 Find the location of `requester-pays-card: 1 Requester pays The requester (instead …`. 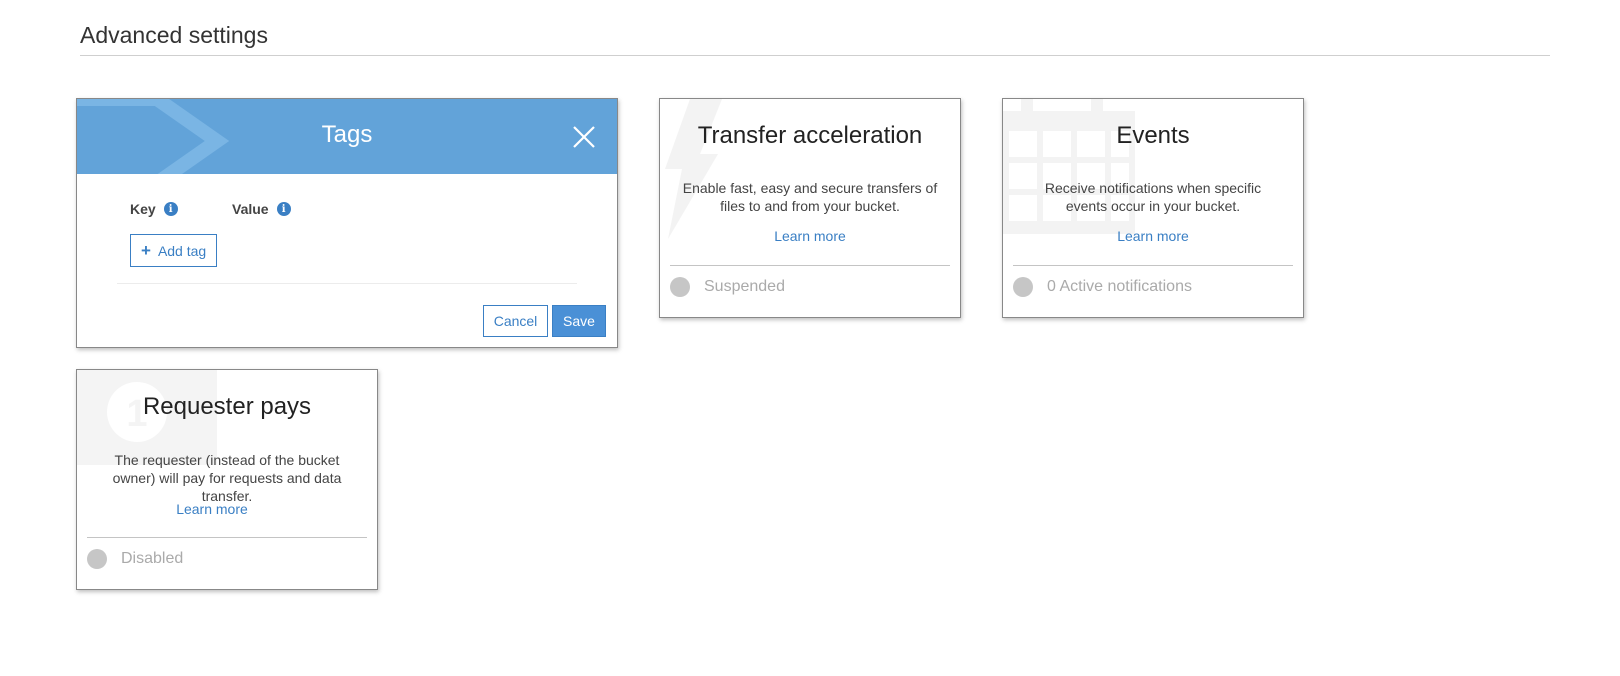

requester-pays-card: 1 Requester pays The requester (instead … is located at coordinates (227, 479).